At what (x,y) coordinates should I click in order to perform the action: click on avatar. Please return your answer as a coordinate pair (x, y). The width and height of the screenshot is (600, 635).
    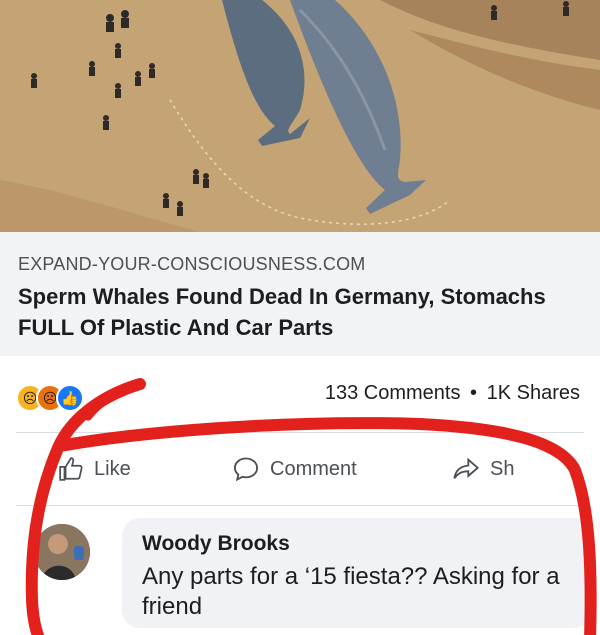
    Looking at the image, I should click on (62, 552).